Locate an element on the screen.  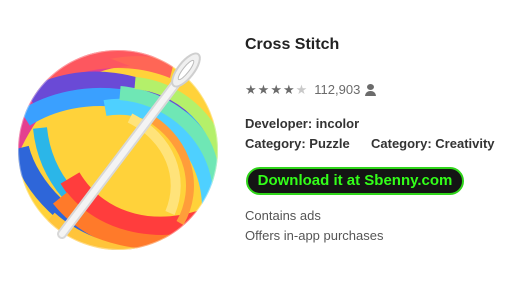
star-rating: ★ ★ ★ ★ ★ is located at coordinates (276, 89).